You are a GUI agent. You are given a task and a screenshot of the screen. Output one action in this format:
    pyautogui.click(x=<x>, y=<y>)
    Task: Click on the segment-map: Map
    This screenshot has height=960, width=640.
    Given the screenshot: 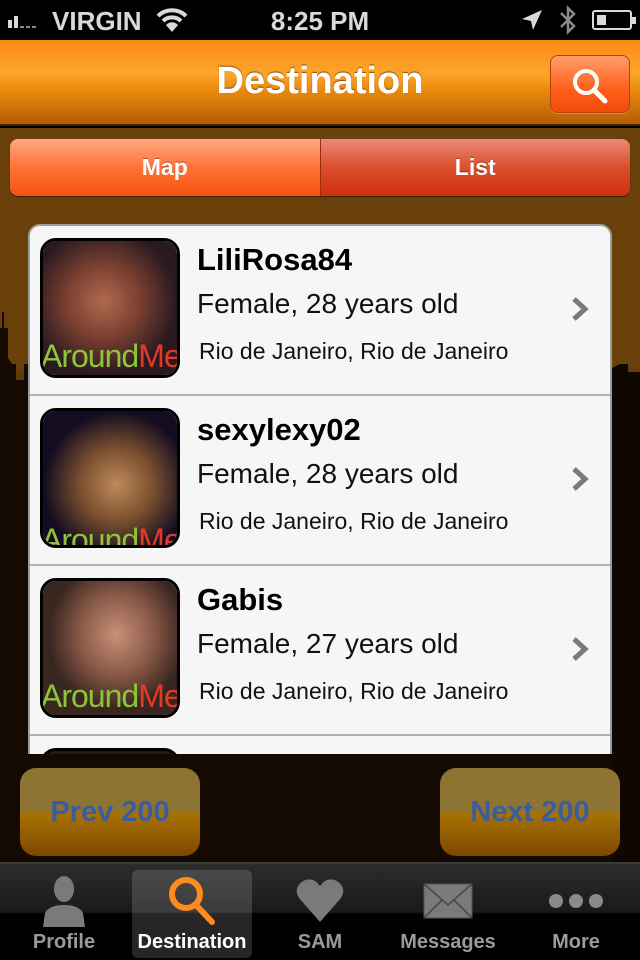 What is the action you would take?
    pyautogui.click(x=165, y=167)
    